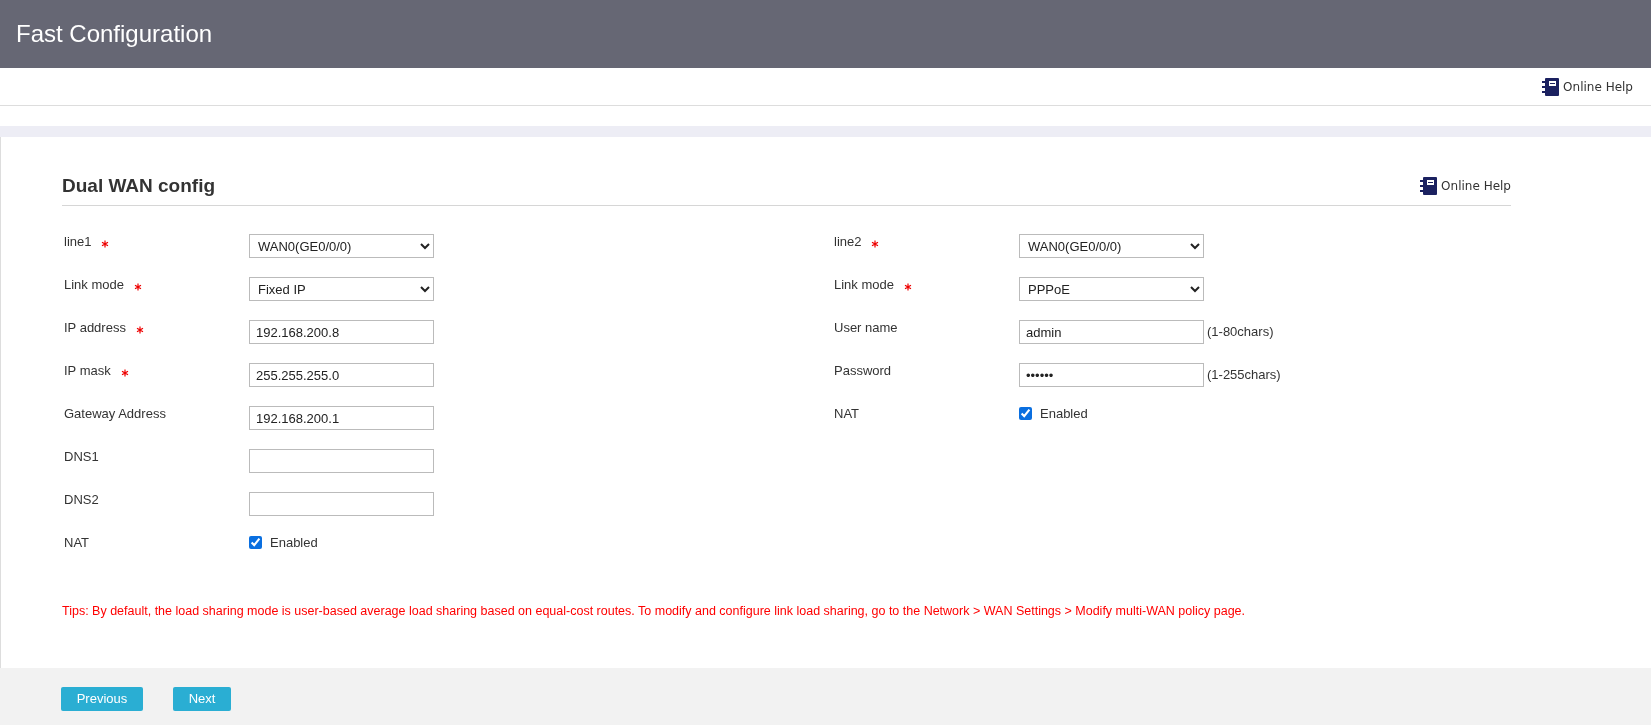  What do you see at coordinates (866, 327) in the screenshot?
I see `field-label: User name` at bounding box center [866, 327].